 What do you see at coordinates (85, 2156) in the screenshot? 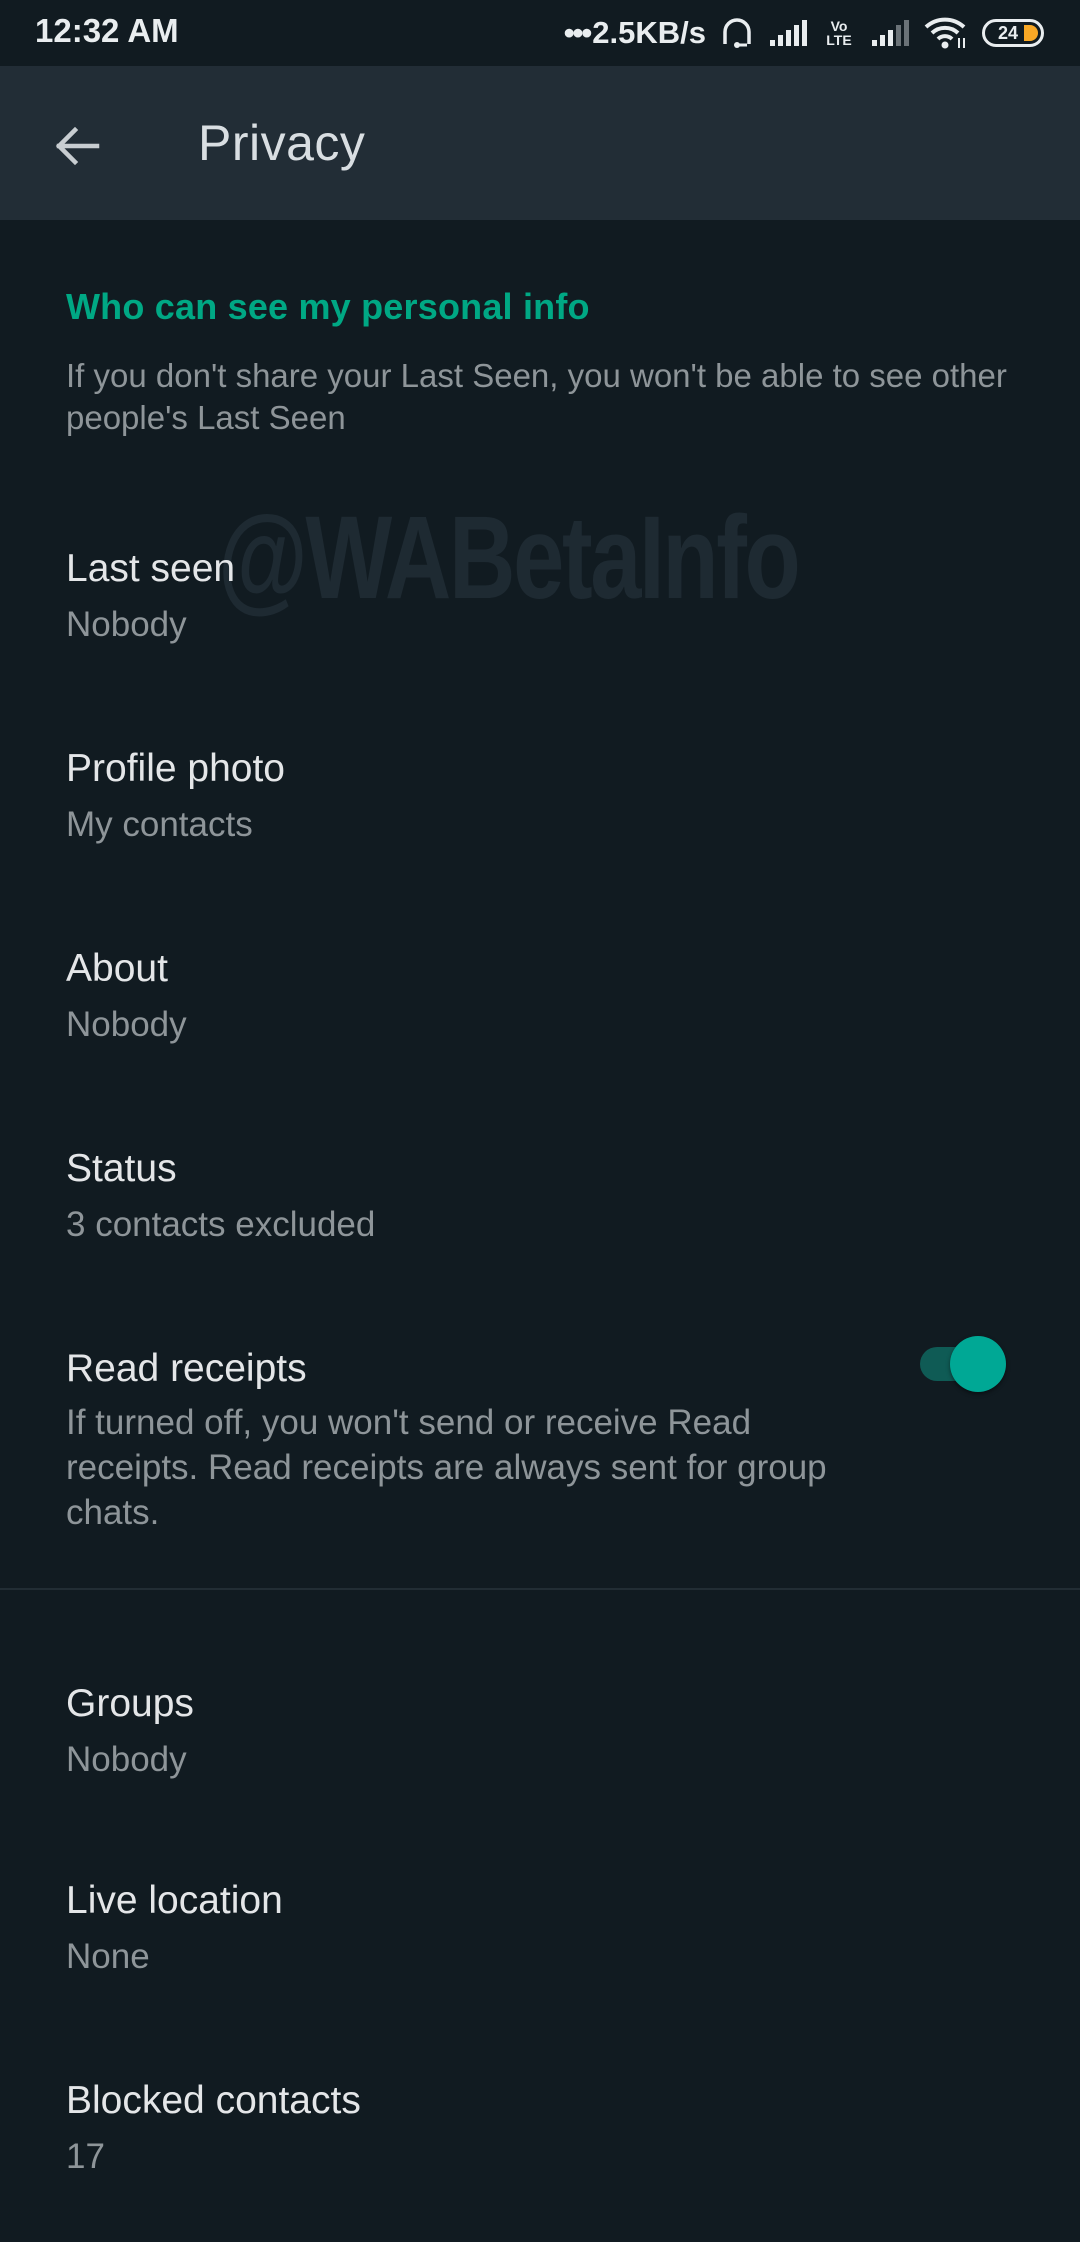
I see `setting-value: 17` at bounding box center [85, 2156].